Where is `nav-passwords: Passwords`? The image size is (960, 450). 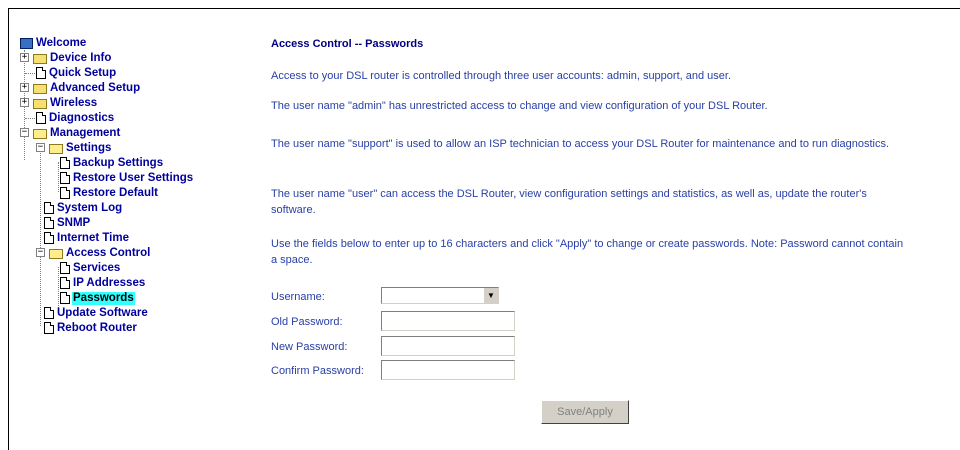
nav-passwords: Passwords is located at coordinates (97, 298).